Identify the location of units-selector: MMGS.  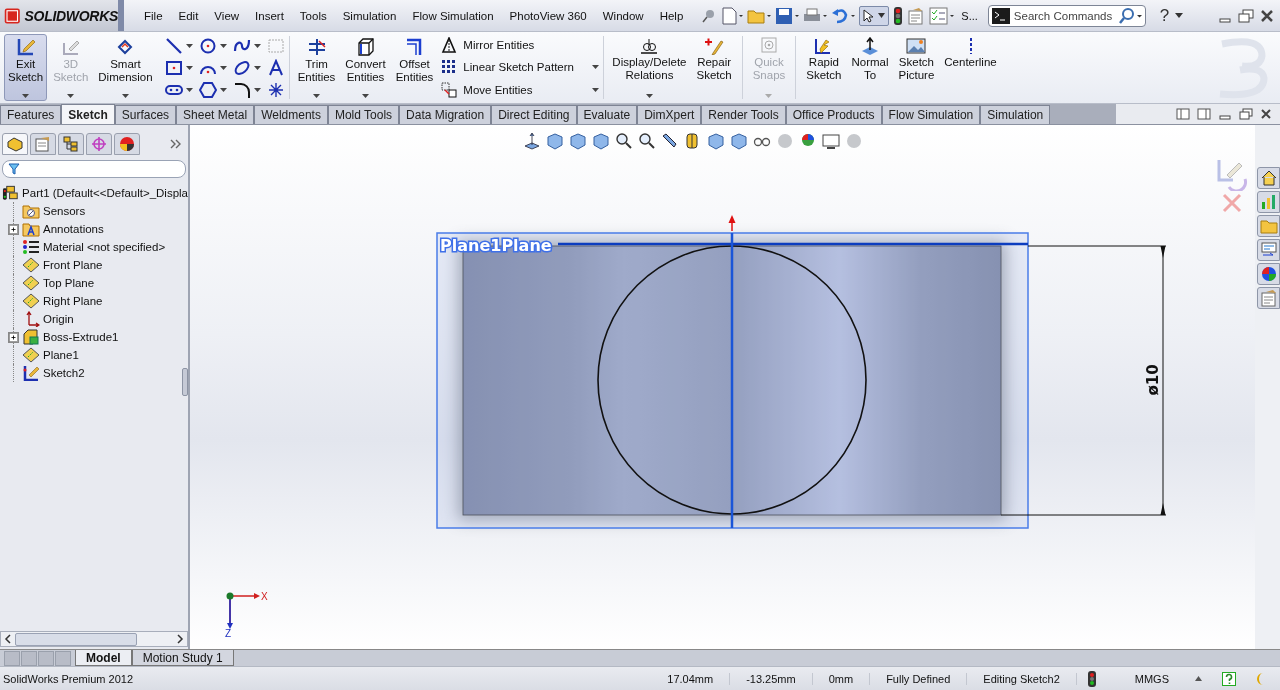
(1151, 678).